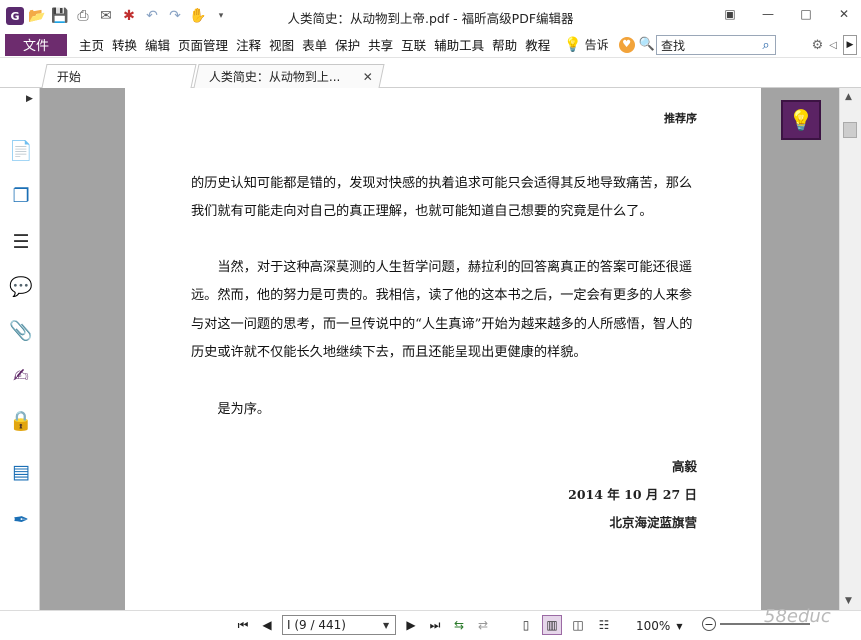 Image resolution: width=861 pixels, height=640 pixels. Describe the element at coordinates (483, 625) in the screenshot. I see `next-view-icon: ⇄` at that location.